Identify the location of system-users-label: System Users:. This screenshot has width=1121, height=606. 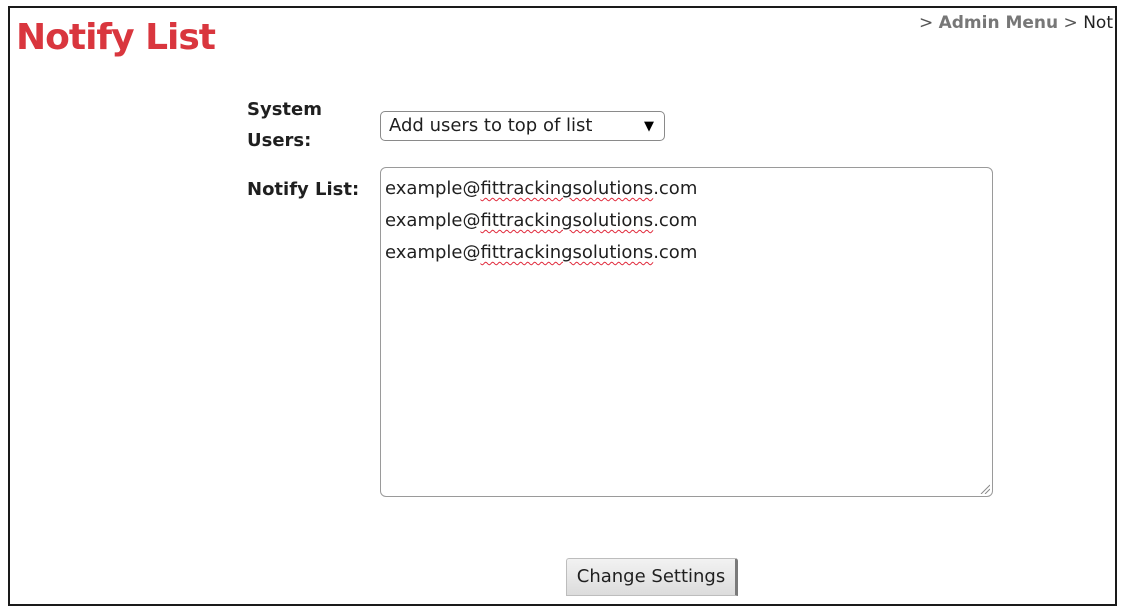
(284, 125).